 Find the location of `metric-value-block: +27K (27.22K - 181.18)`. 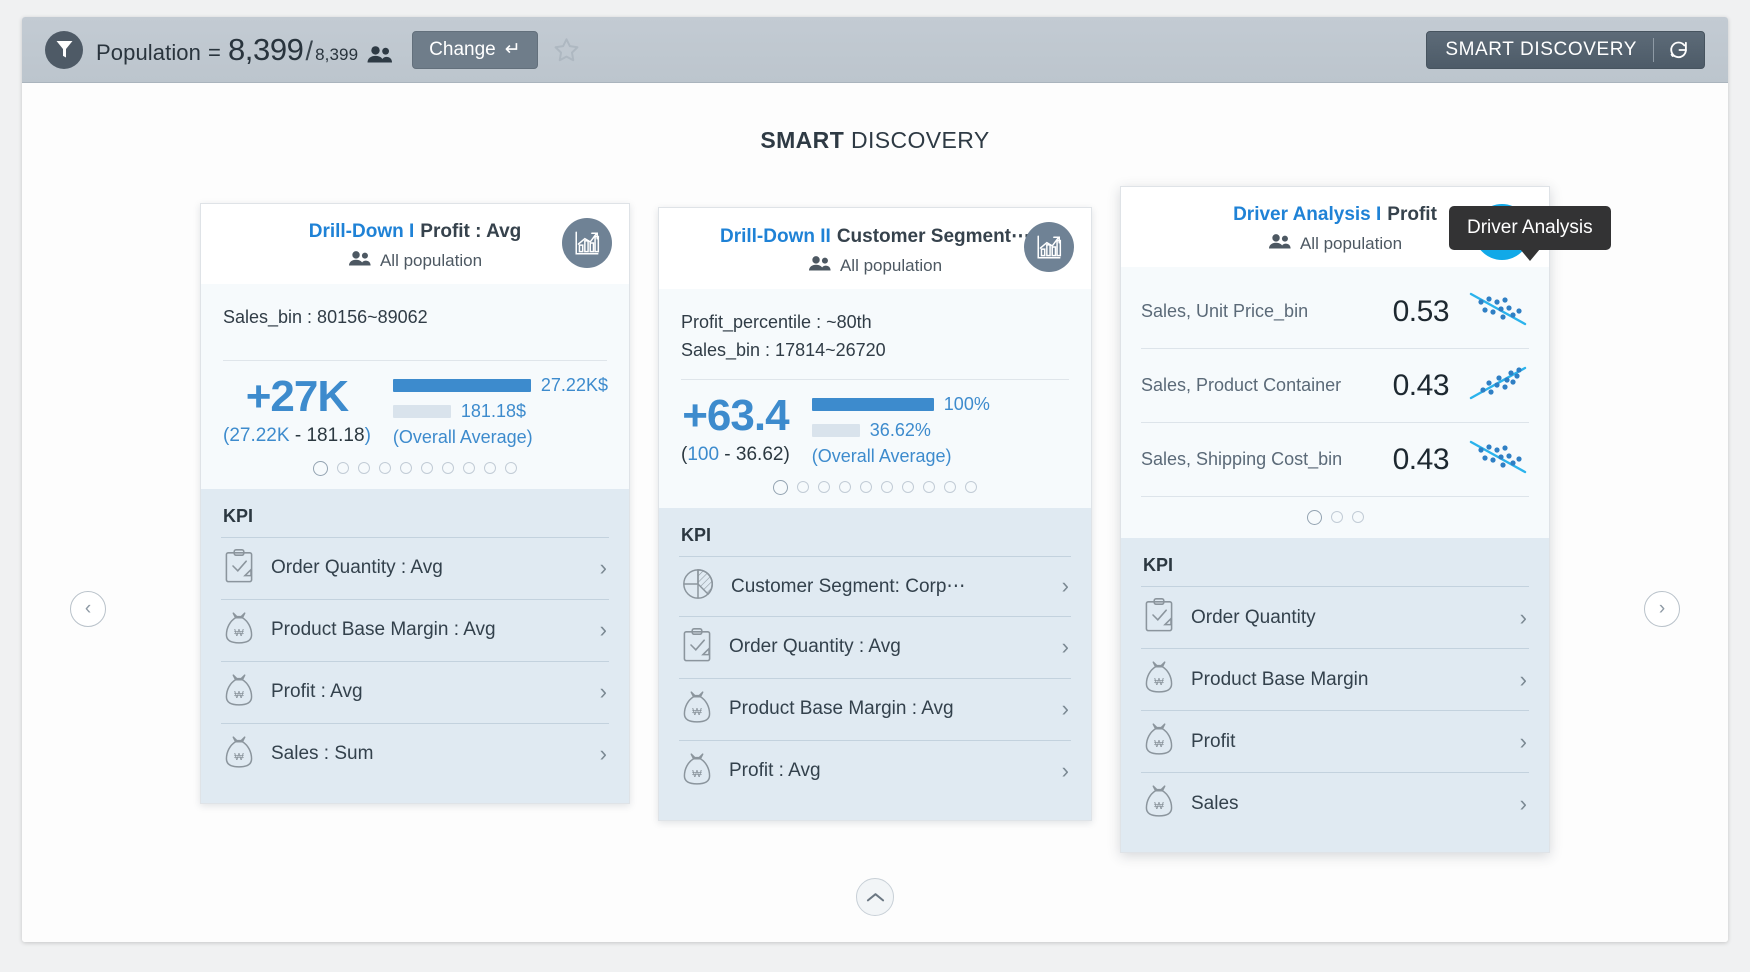

metric-value-block: +27K (27.22K - 181.18) is located at coordinates (297, 411).